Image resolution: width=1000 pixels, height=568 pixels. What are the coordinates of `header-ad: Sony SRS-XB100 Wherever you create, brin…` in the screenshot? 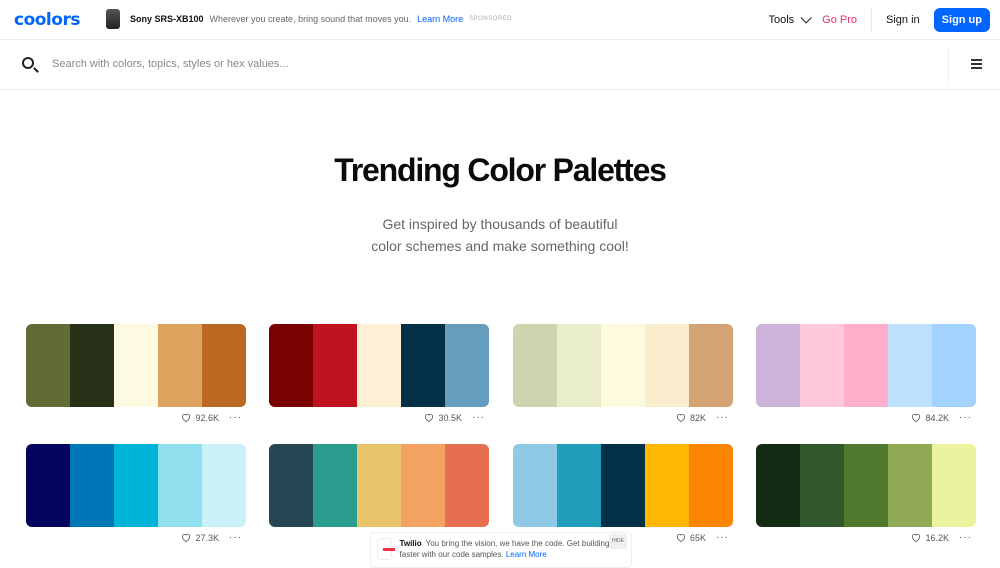 It's located at (309, 19).